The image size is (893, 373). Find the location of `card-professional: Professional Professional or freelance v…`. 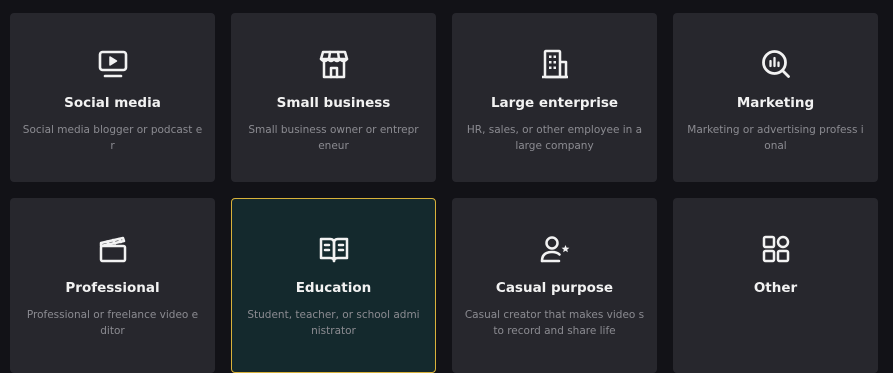

card-professional: Professional Professional or freelance v… is located at coordinates (112, 285).